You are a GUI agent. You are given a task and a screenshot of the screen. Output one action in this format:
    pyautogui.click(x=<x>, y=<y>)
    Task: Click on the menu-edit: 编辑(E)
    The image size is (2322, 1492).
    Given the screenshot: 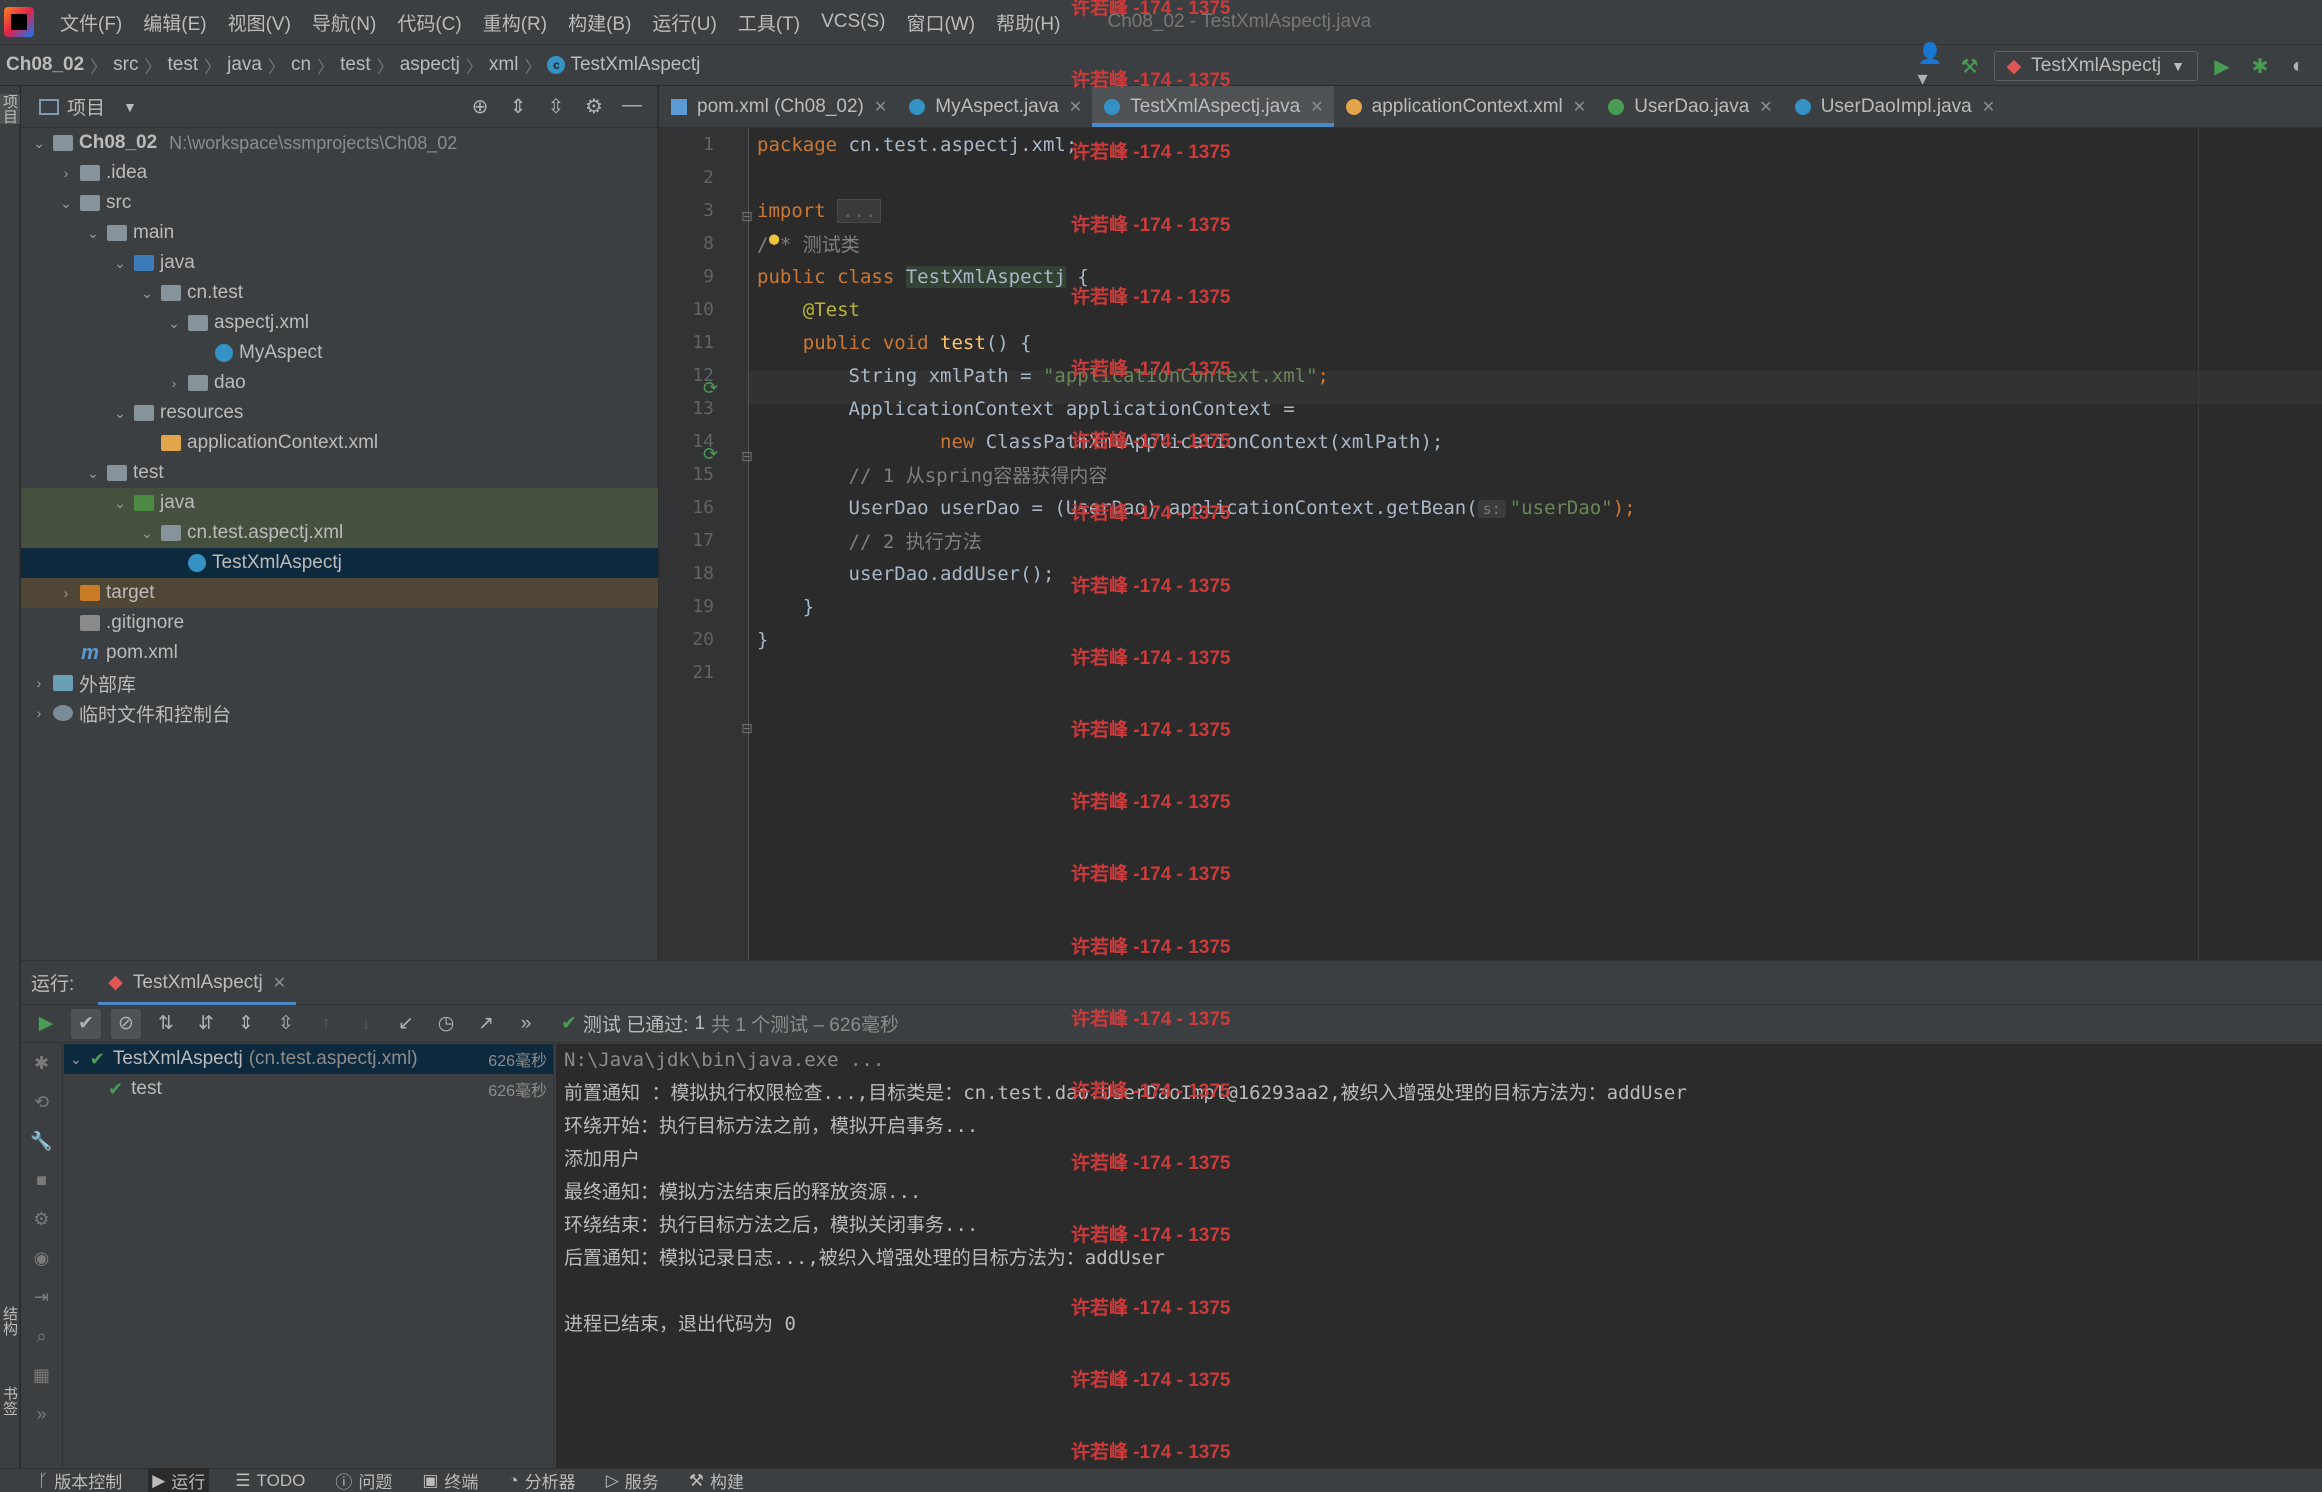 What is the action you would take?
    pyautogui.click(x=174, y=22)
    